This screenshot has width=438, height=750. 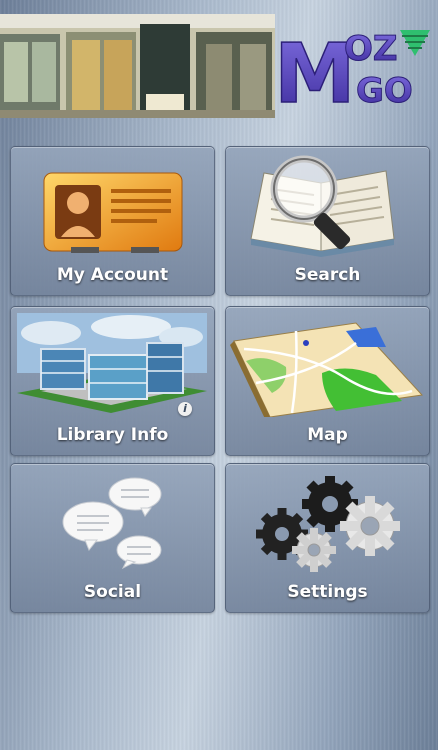 I want to click on map-label: Map, so click(x=327, y=435).